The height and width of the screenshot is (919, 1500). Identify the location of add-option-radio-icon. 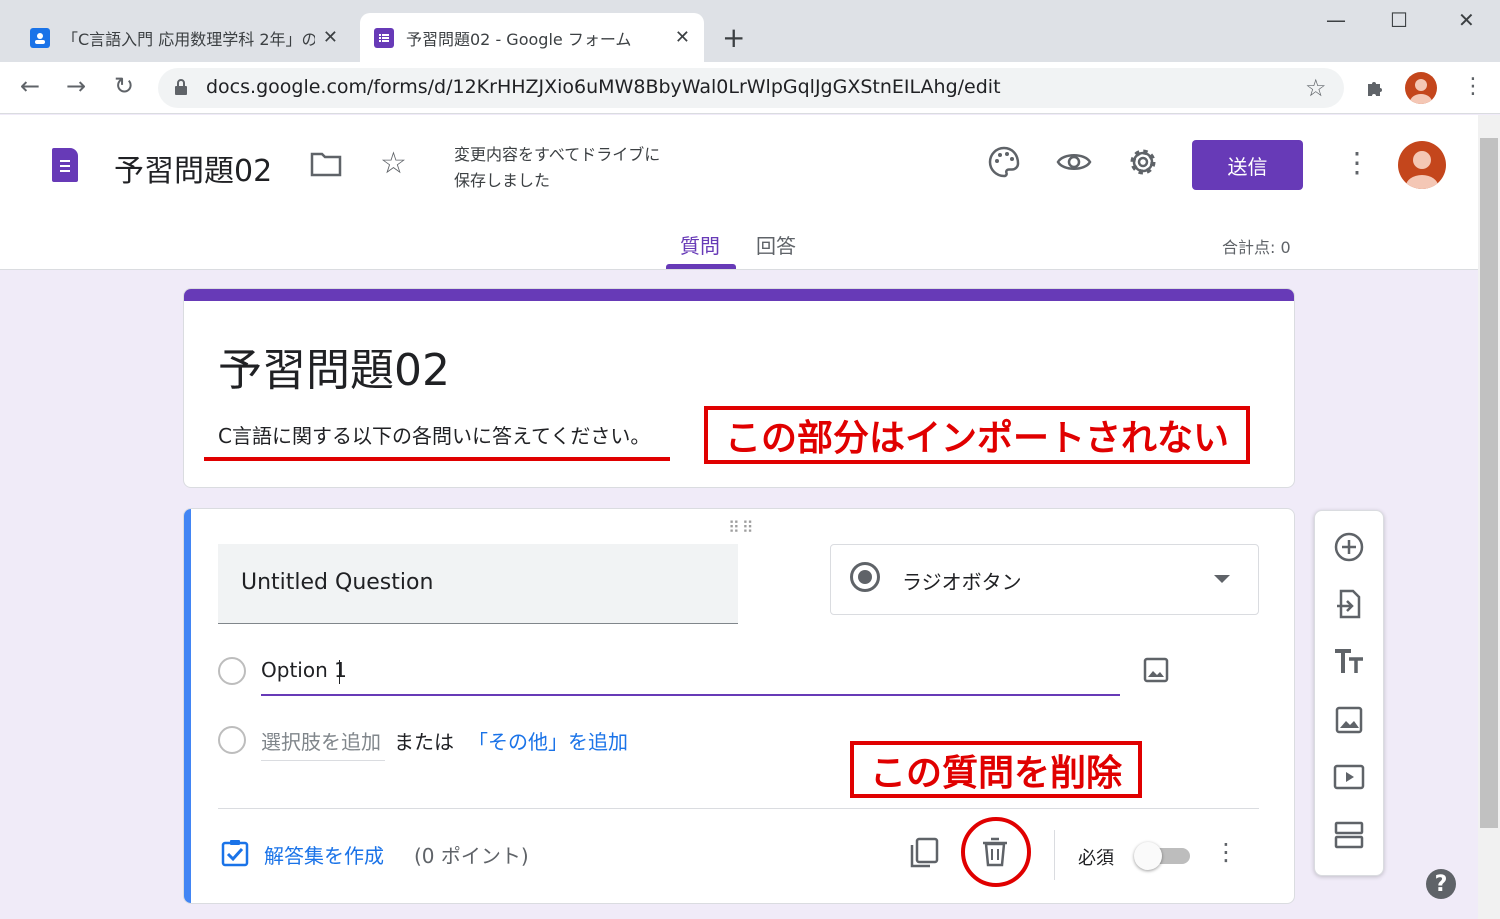
(232, 740).